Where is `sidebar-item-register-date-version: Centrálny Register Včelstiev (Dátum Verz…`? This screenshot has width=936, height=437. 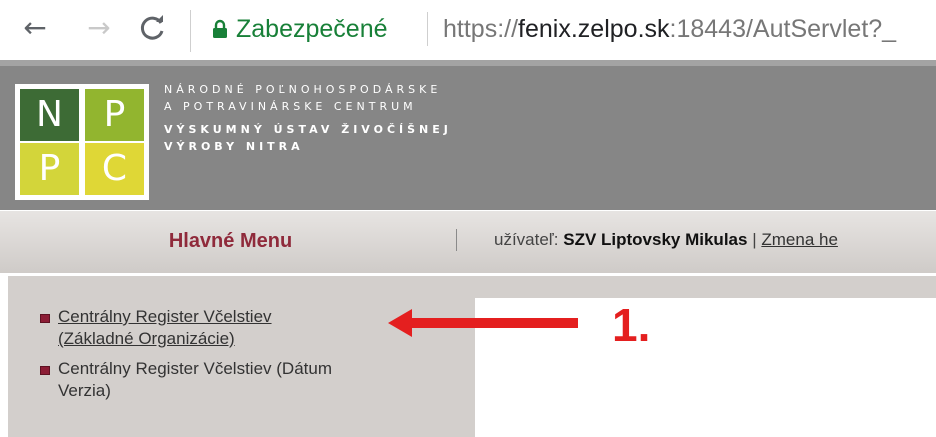
sidebar-item-register-date-version: Centrálny Register Včelstiev (Dátum Verz… is located at coordinates (244, 380).